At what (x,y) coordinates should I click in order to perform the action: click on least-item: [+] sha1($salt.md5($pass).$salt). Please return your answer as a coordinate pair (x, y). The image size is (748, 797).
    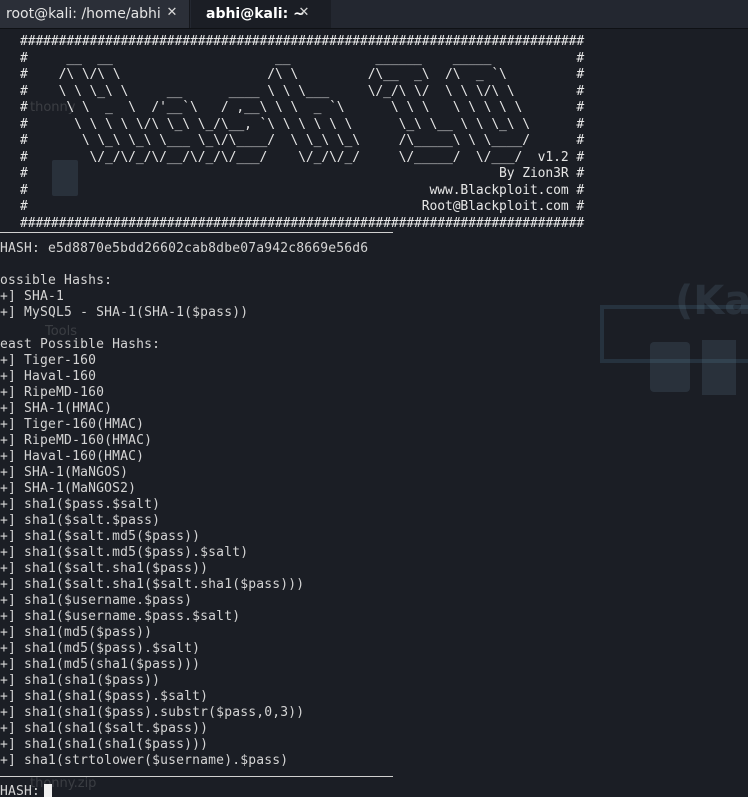
    Looking at the image, I should click on (124, 552).